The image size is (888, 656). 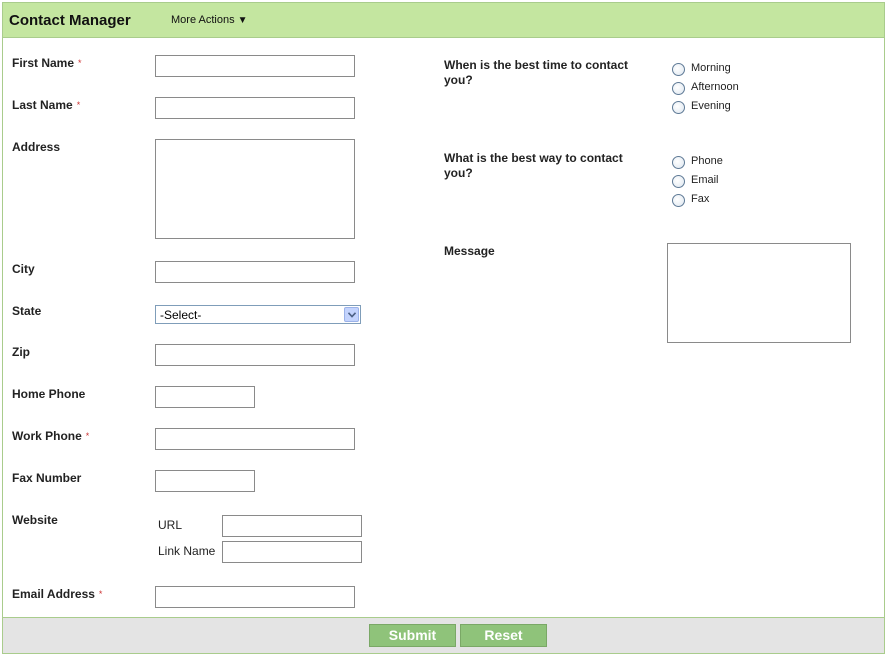 I want to click on work-phone-label: Work Phone *, so click(x=50, y=436).